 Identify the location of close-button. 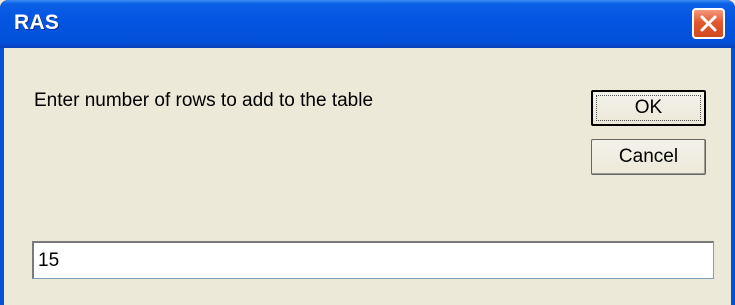
(708, 23).